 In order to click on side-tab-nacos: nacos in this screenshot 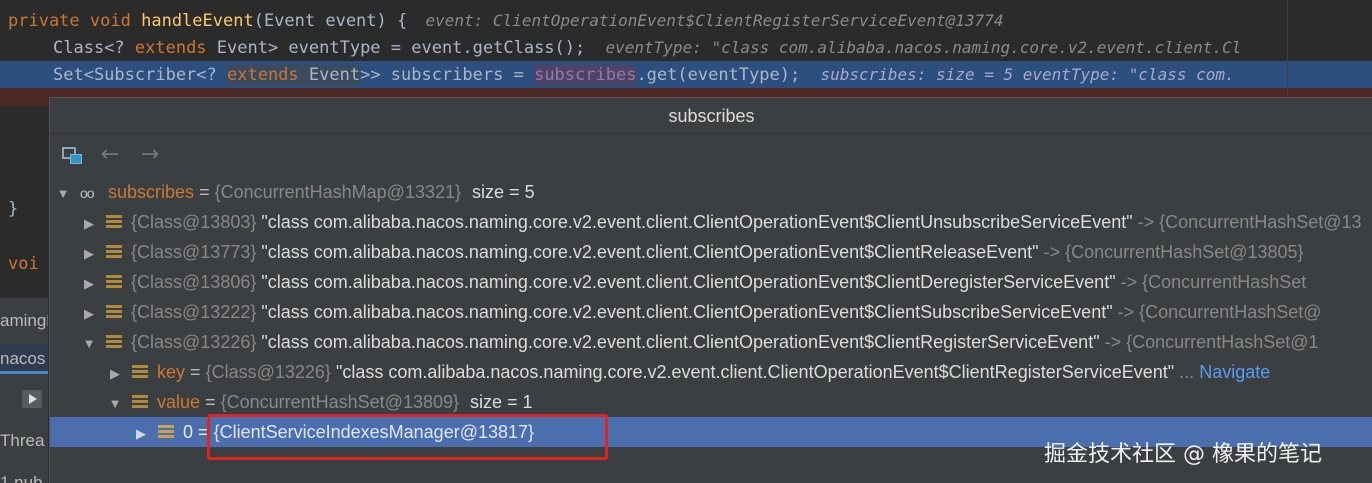, I will do `click(24, 359)`.